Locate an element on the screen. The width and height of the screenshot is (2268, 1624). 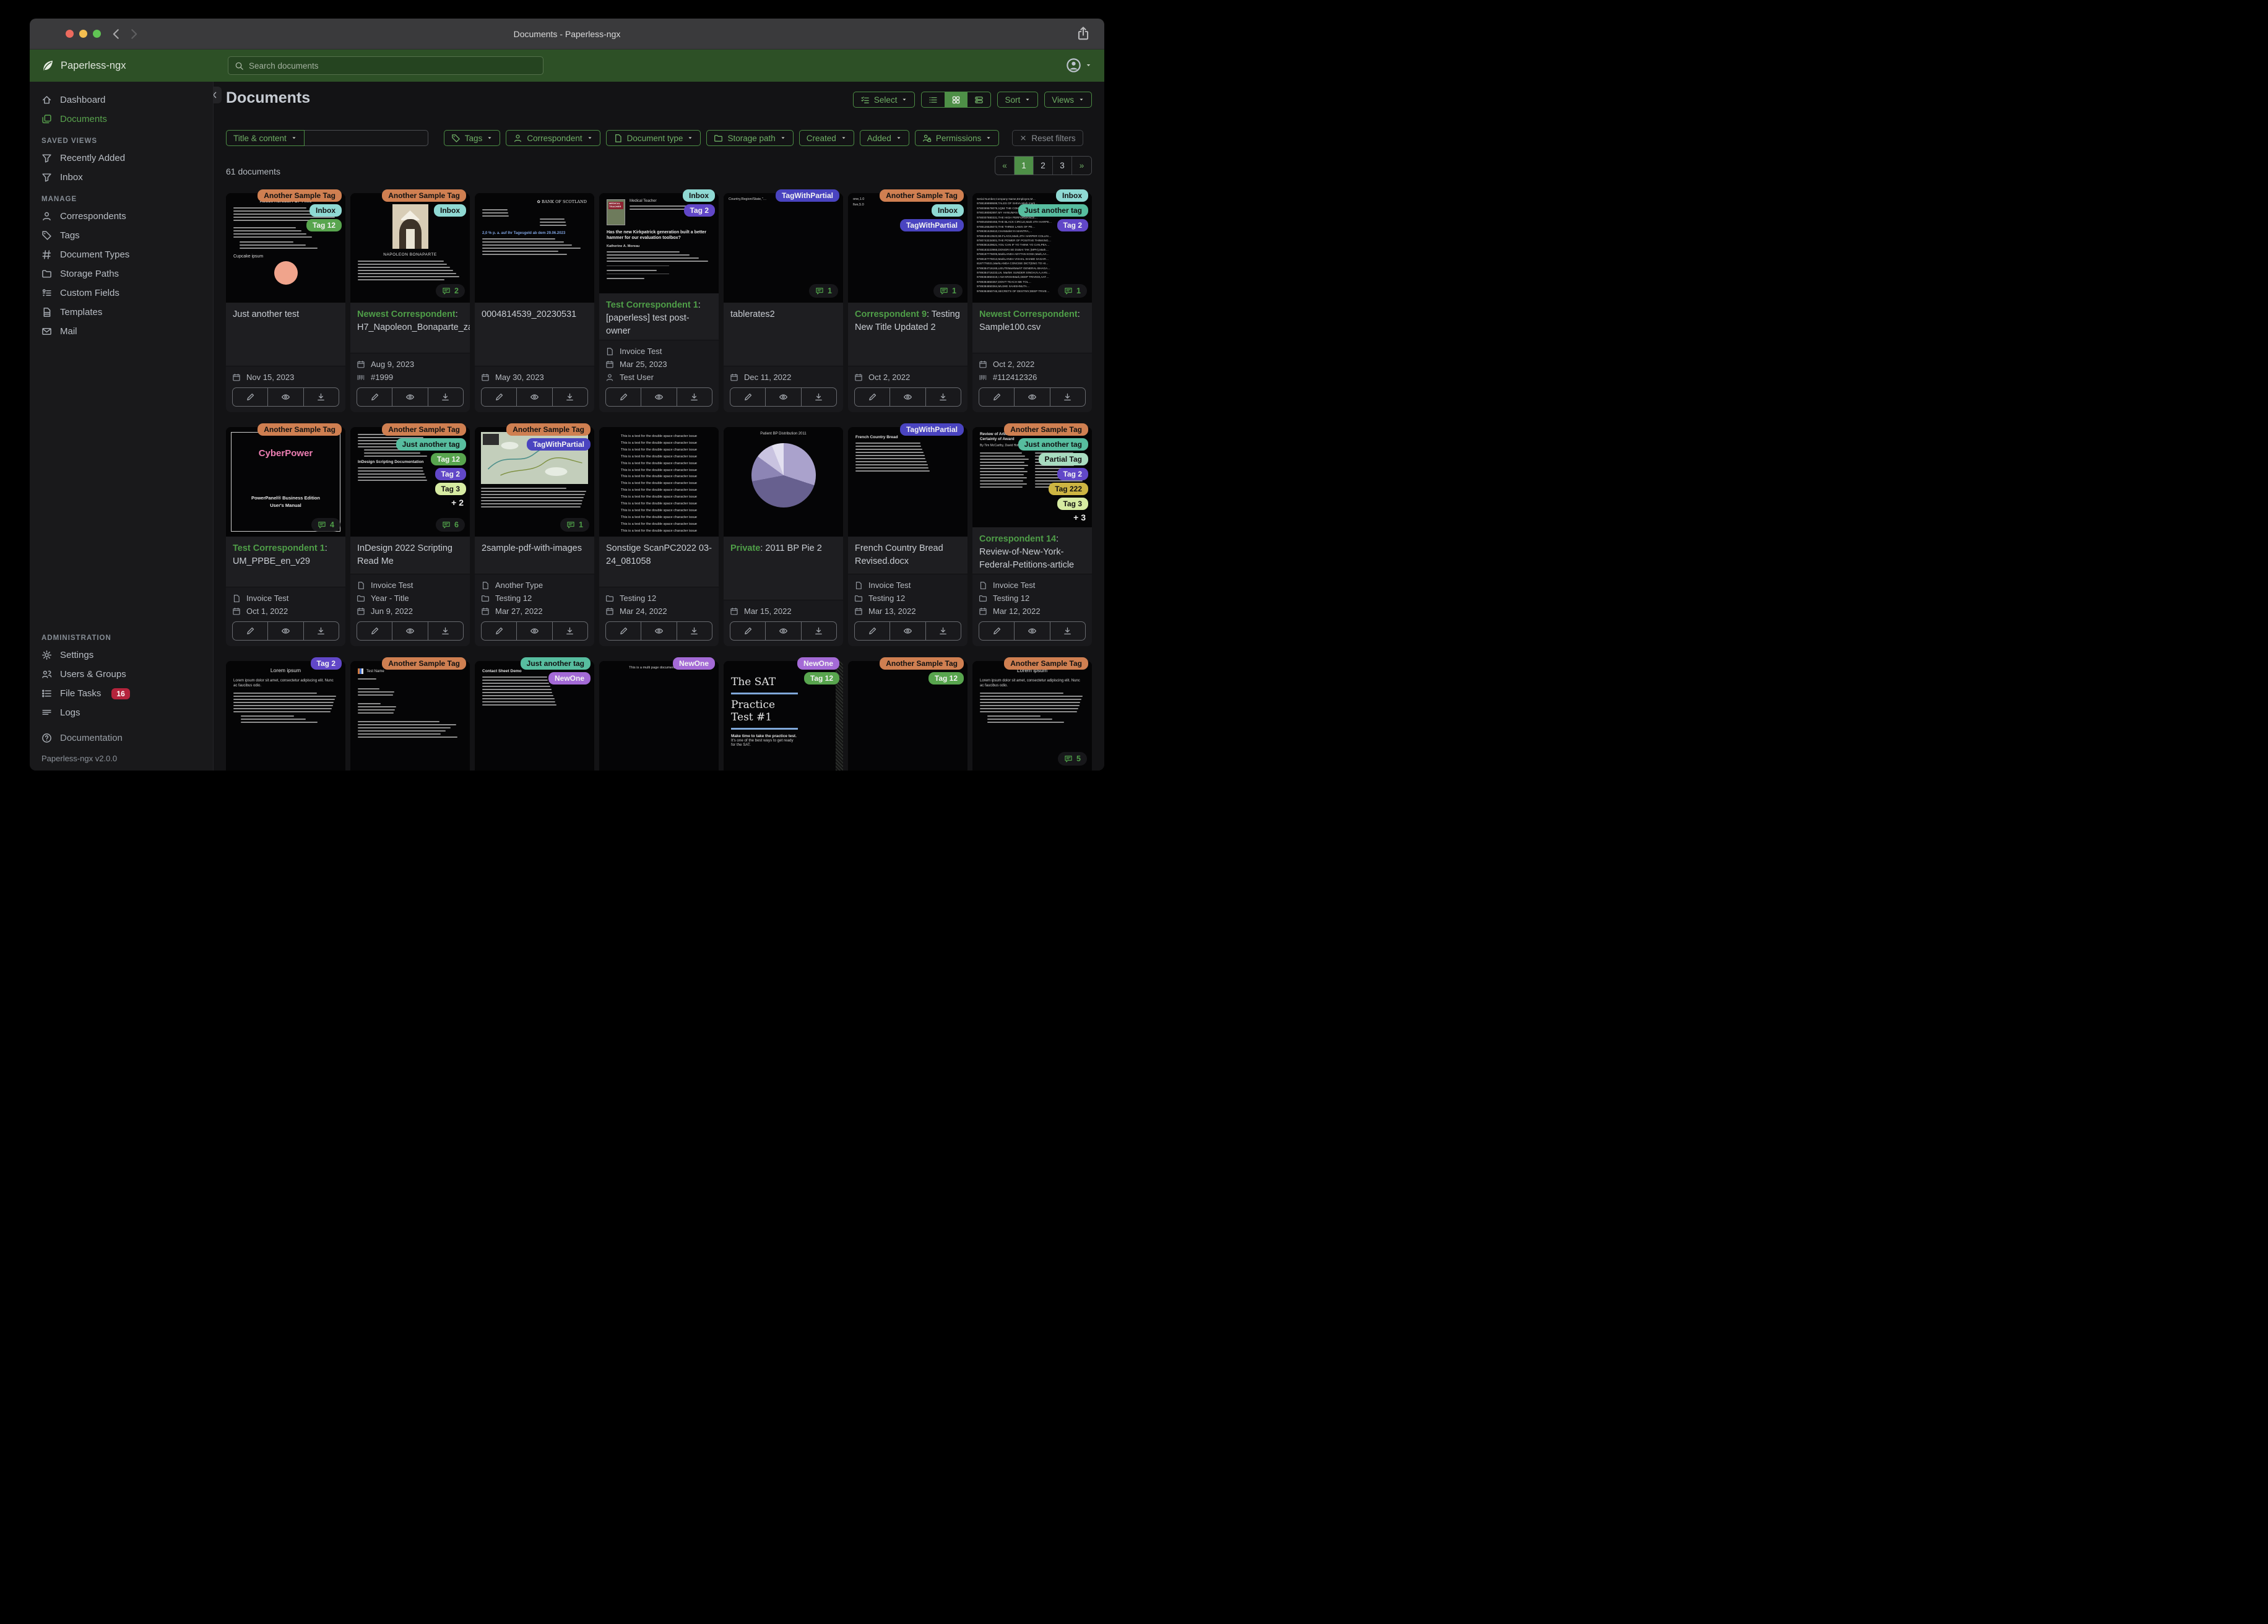
sidebar-item-tags: Tags is located at coordinates (121, 235).